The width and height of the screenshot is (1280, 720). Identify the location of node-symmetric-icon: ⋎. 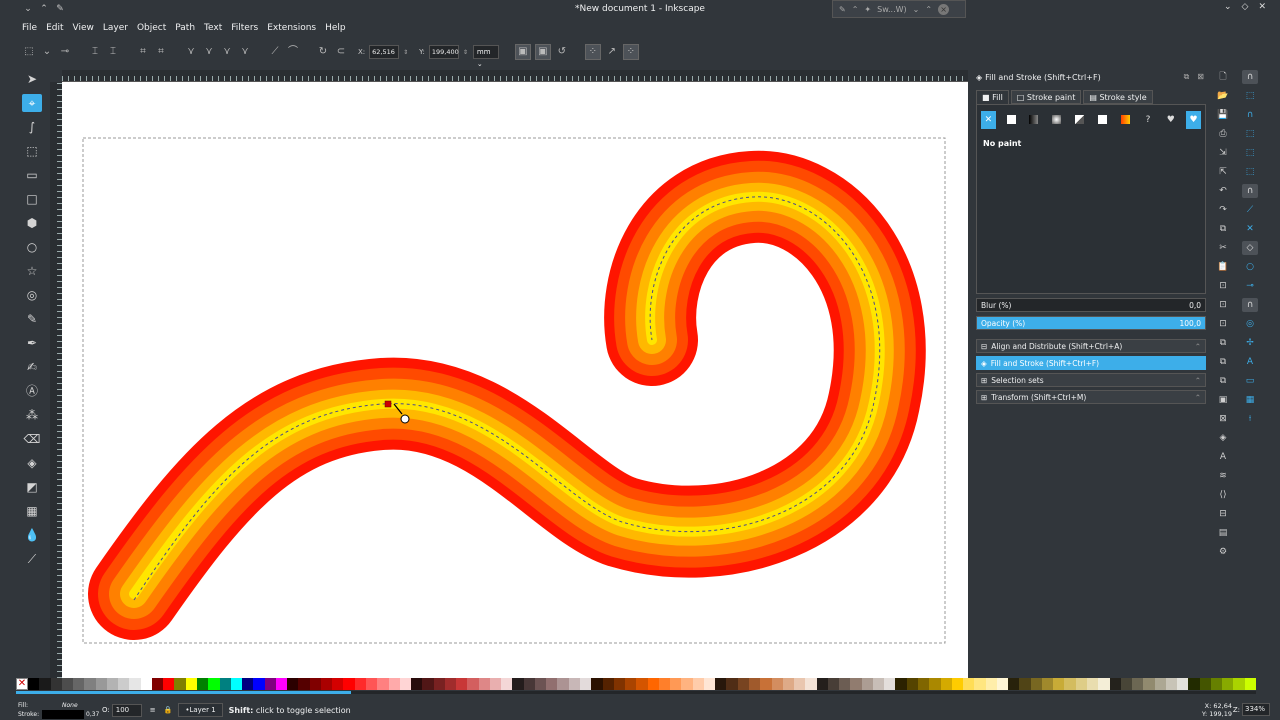
(227, 52).